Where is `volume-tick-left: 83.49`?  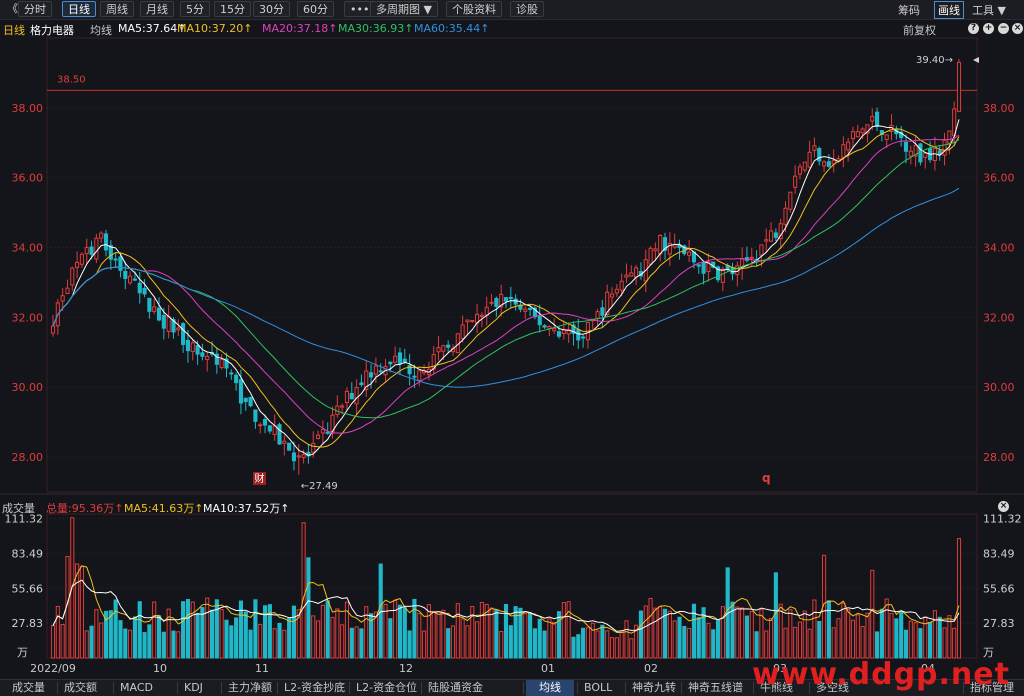 volume-tick-left: 83.49 is located at coordinates (28, 553).